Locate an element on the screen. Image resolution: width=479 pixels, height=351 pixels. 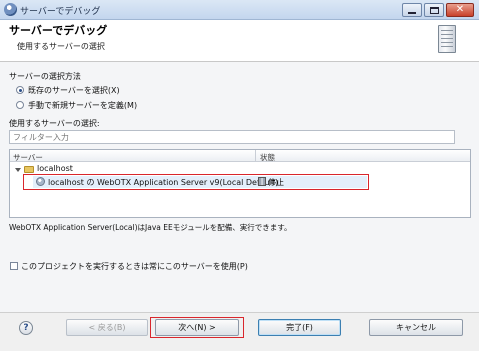
maximize-icon is located at coordinates (434, 10).